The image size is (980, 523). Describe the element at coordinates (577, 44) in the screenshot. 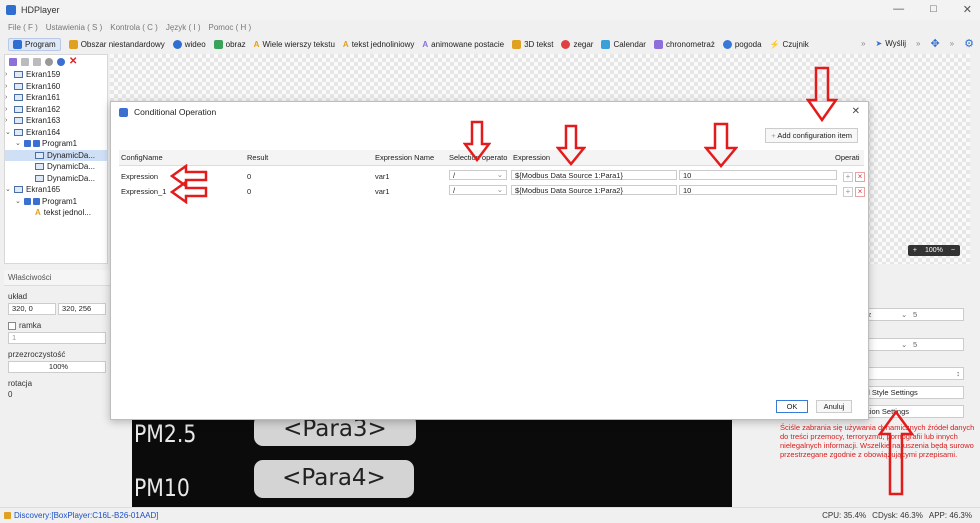

I see `toolbar-clock-button: zegar` at that location.